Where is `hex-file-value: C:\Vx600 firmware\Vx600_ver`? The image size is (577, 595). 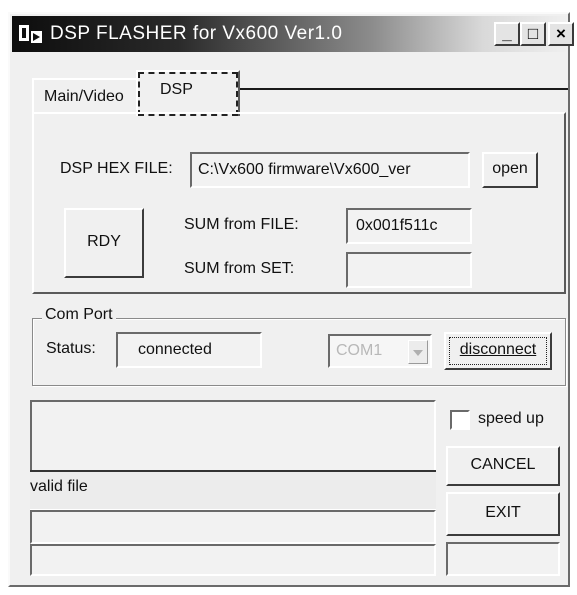
hex-file-value: C:\Vx600 firmware\Vx600_ver is located at coordinates (304, 169).